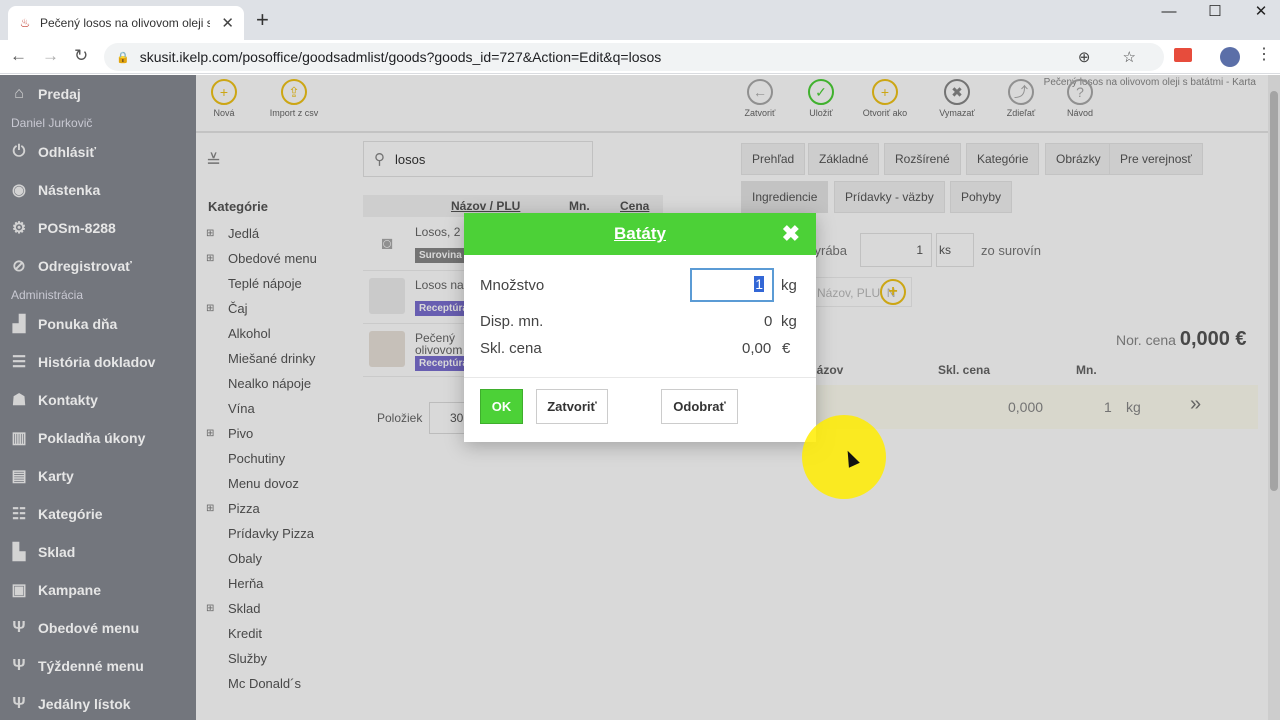 Image resolution: width=1280 pixels, height=720 pixels. I want to click on back-icon: ←, so click(18, 56).